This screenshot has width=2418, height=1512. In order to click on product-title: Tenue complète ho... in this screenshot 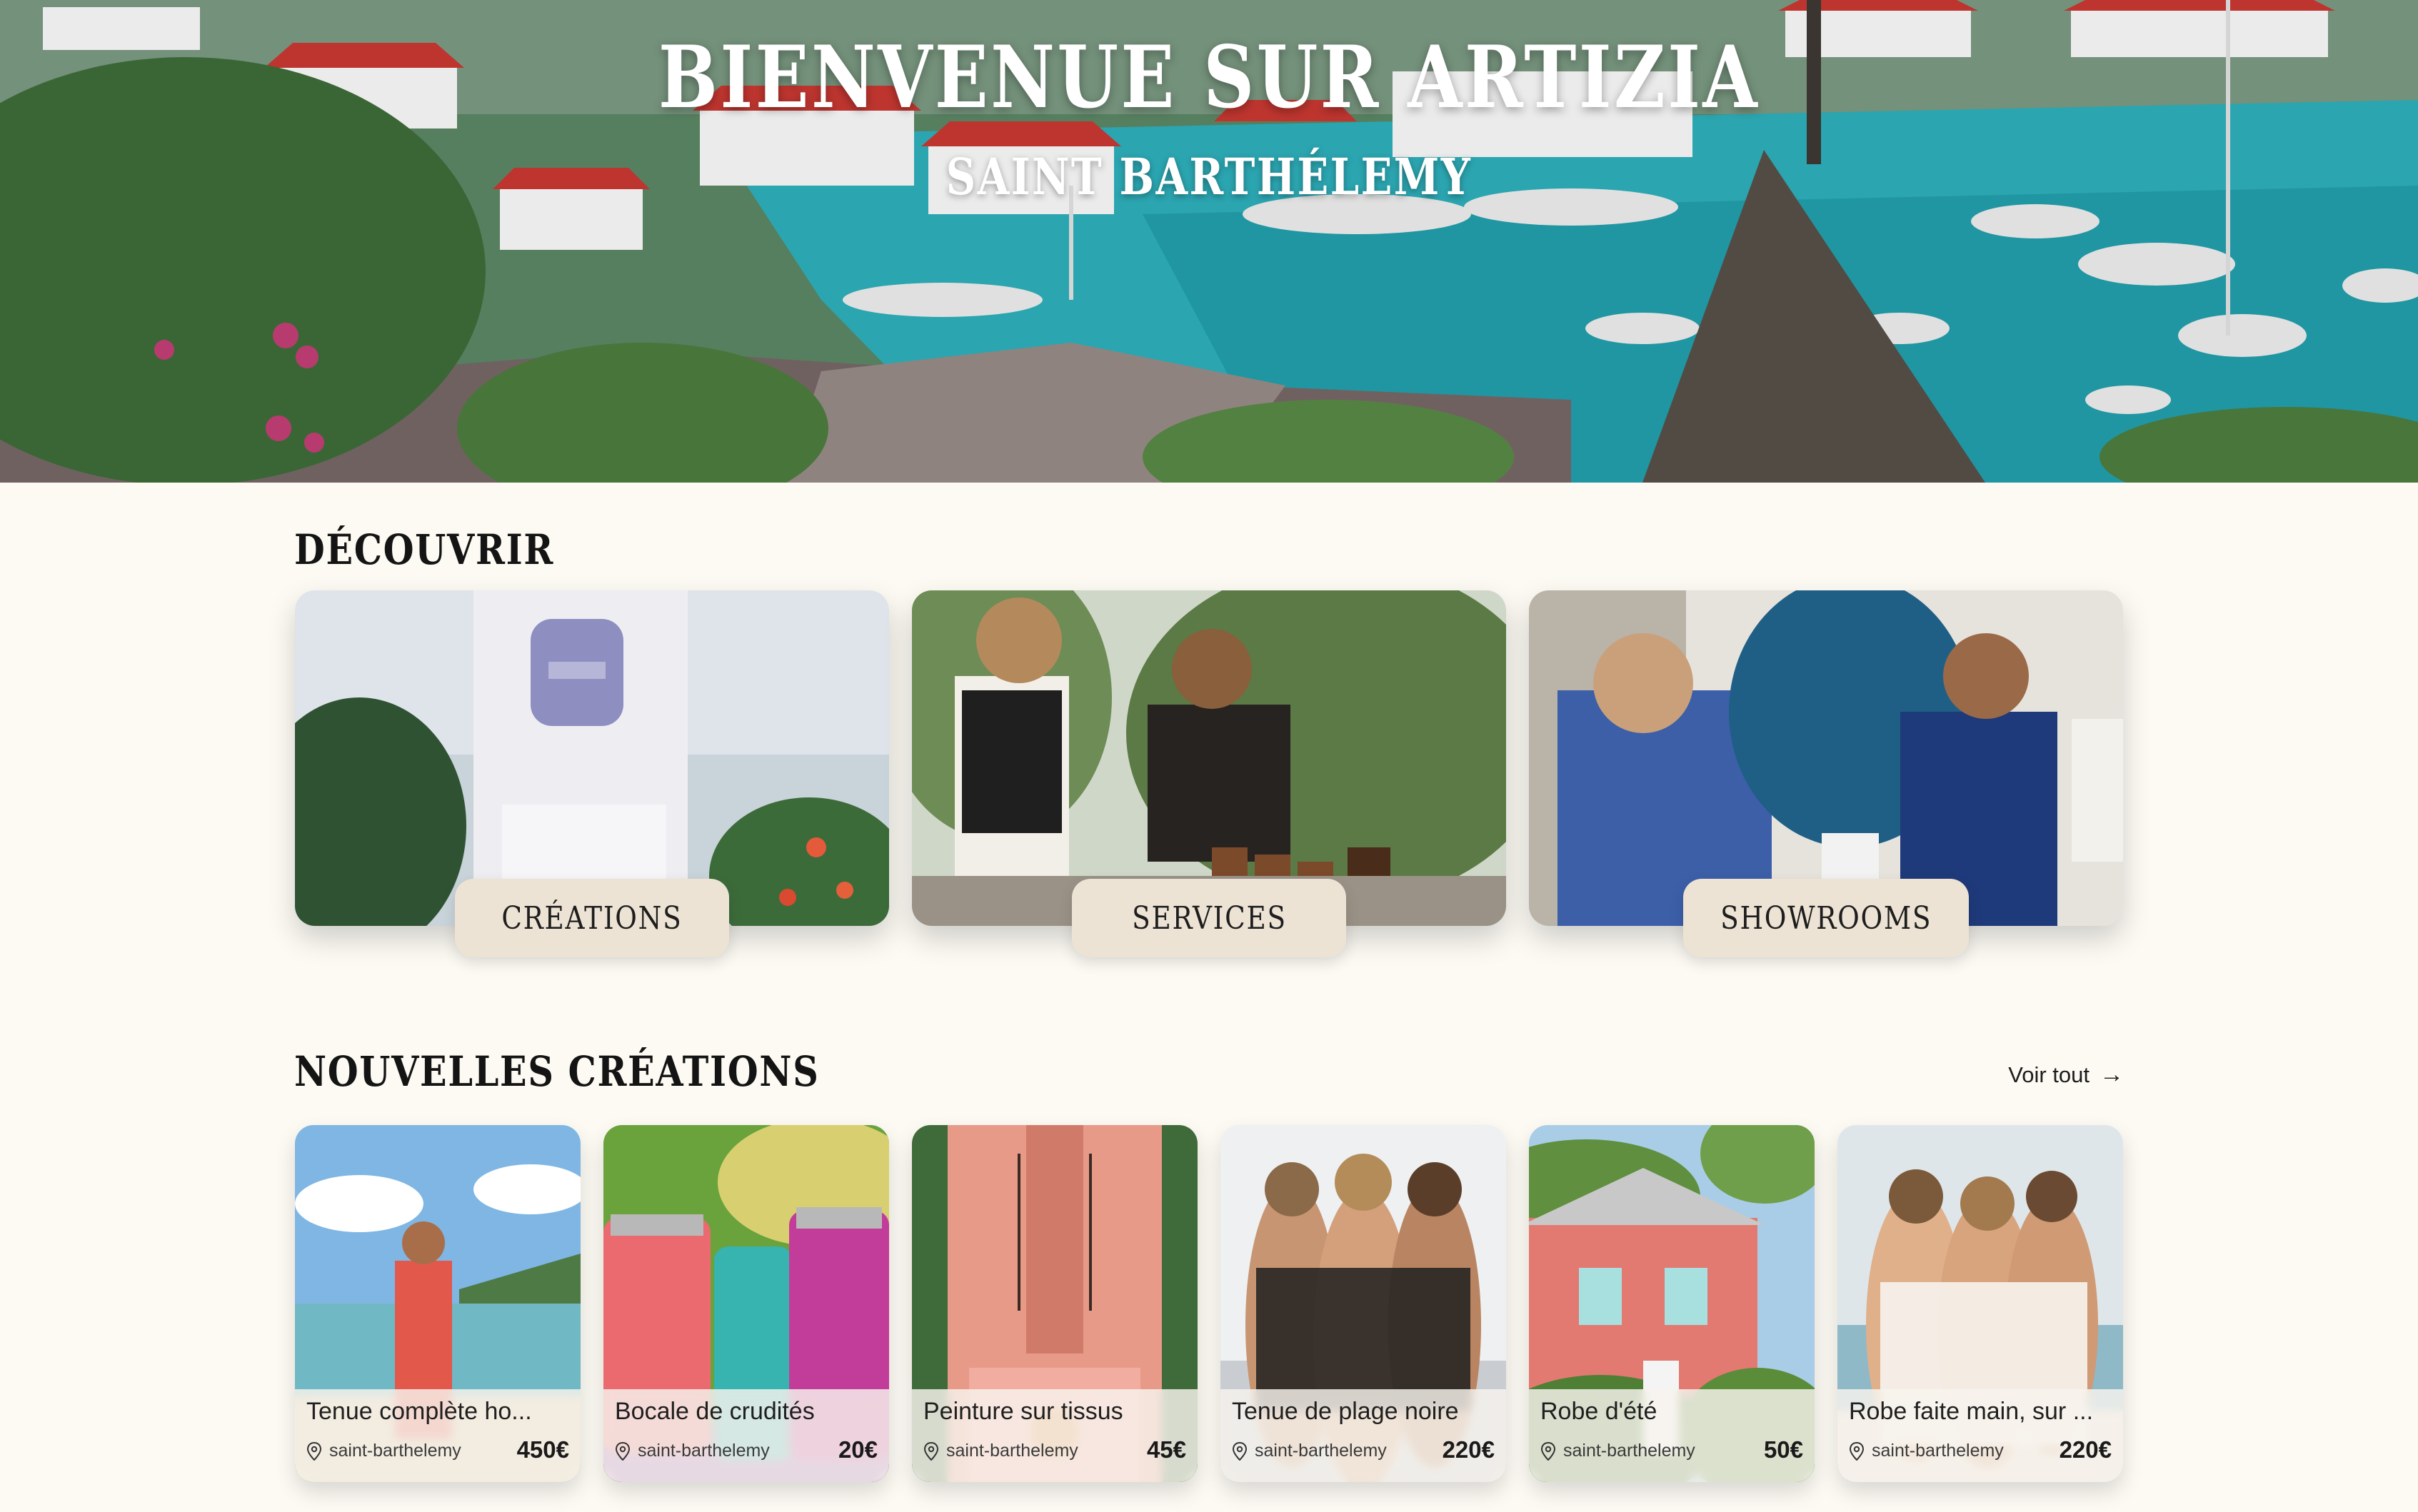, I will do `click(419, 1411)`.